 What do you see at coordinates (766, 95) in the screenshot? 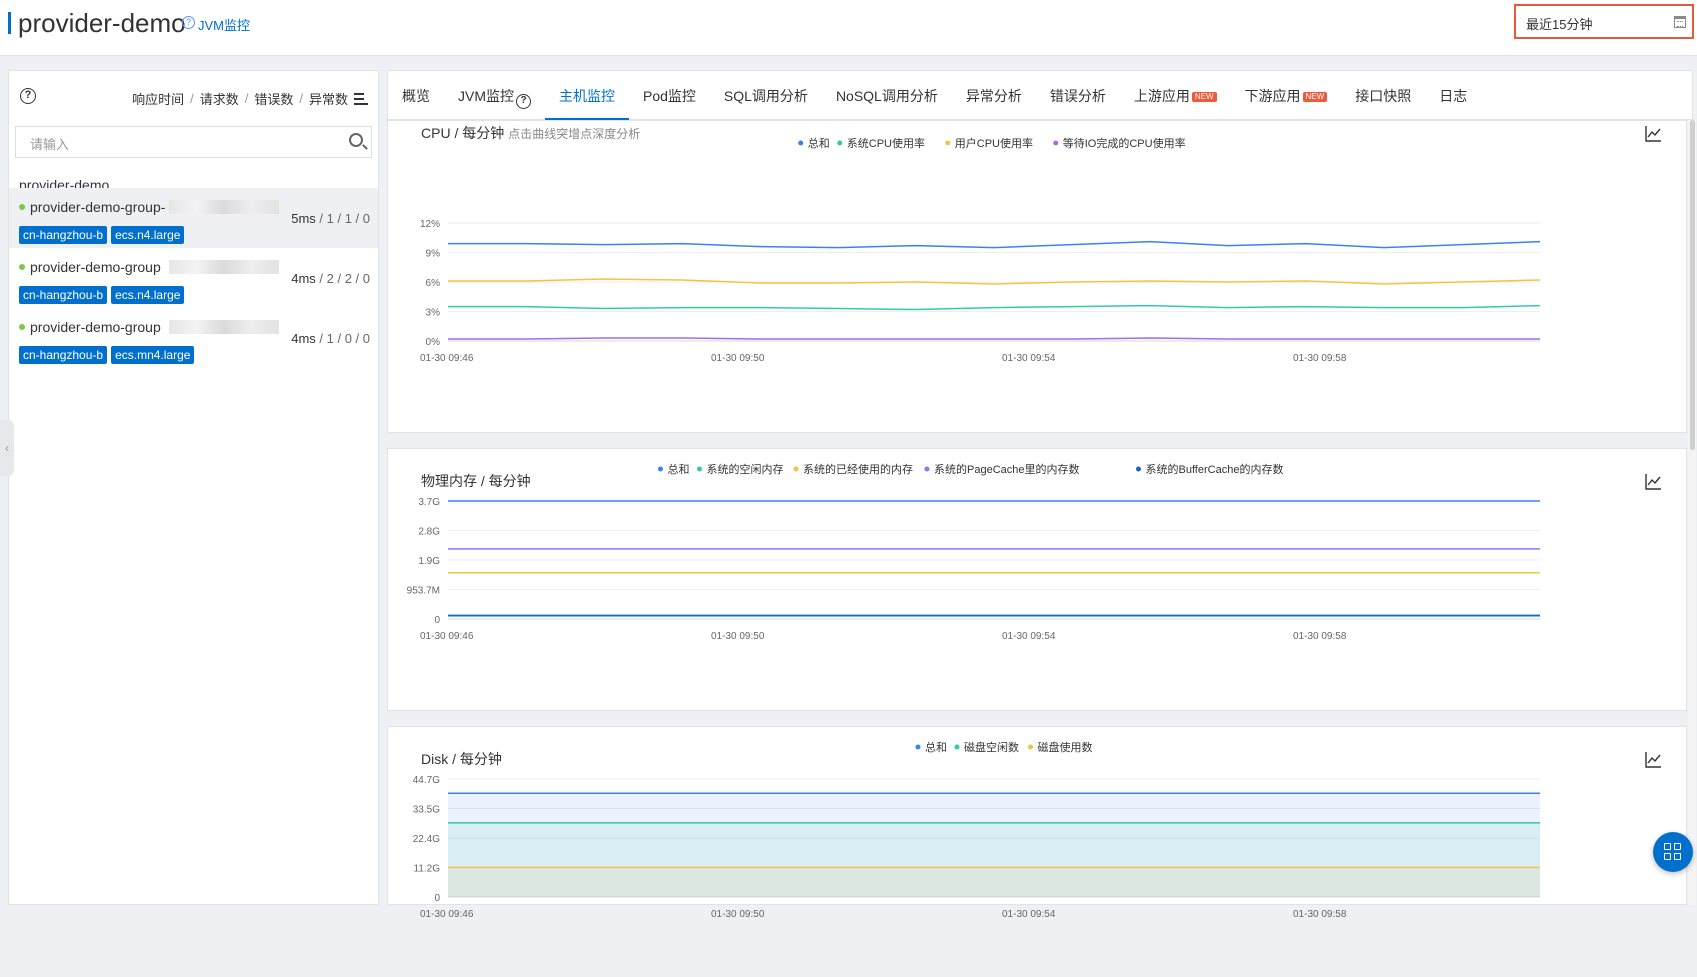
I see `tab-sql-analysis: SQL调用分析` at bounding box center [766, 95].